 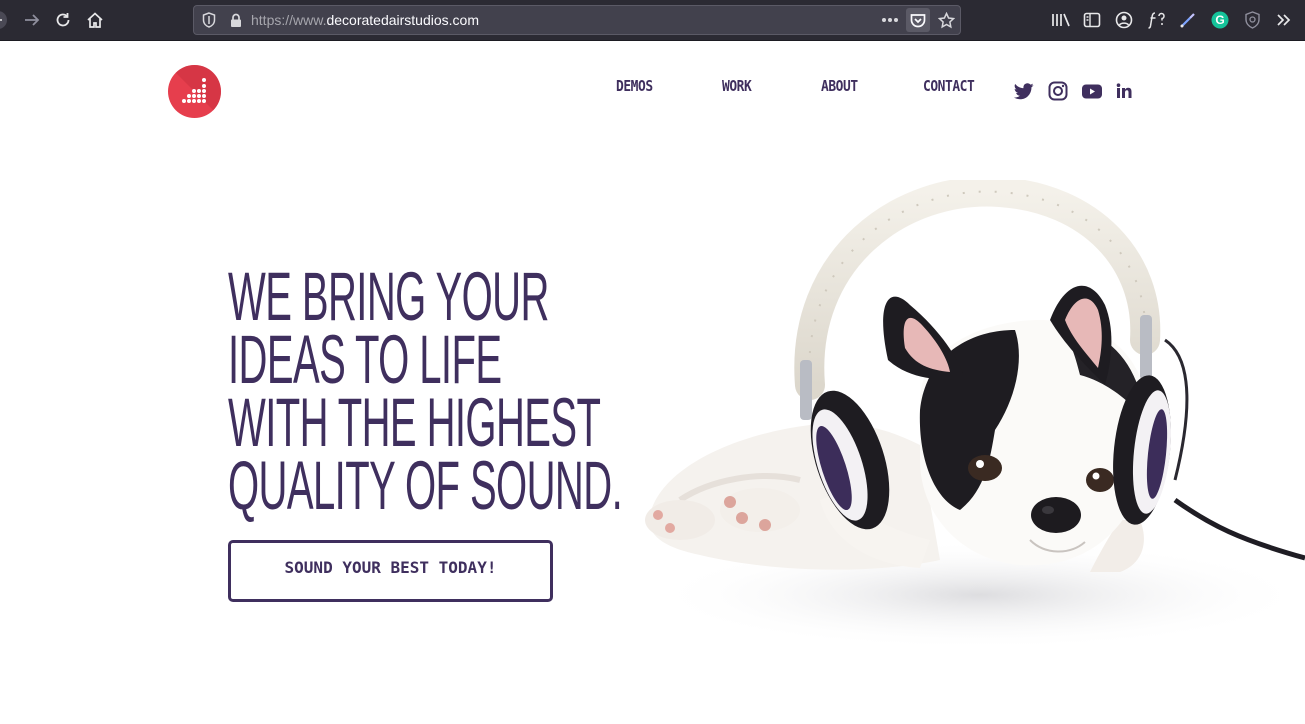 What do you see at coordinates (1092, 91) in the screenshot?
I see `youtube-icon` at bounding box center [1092, 91].